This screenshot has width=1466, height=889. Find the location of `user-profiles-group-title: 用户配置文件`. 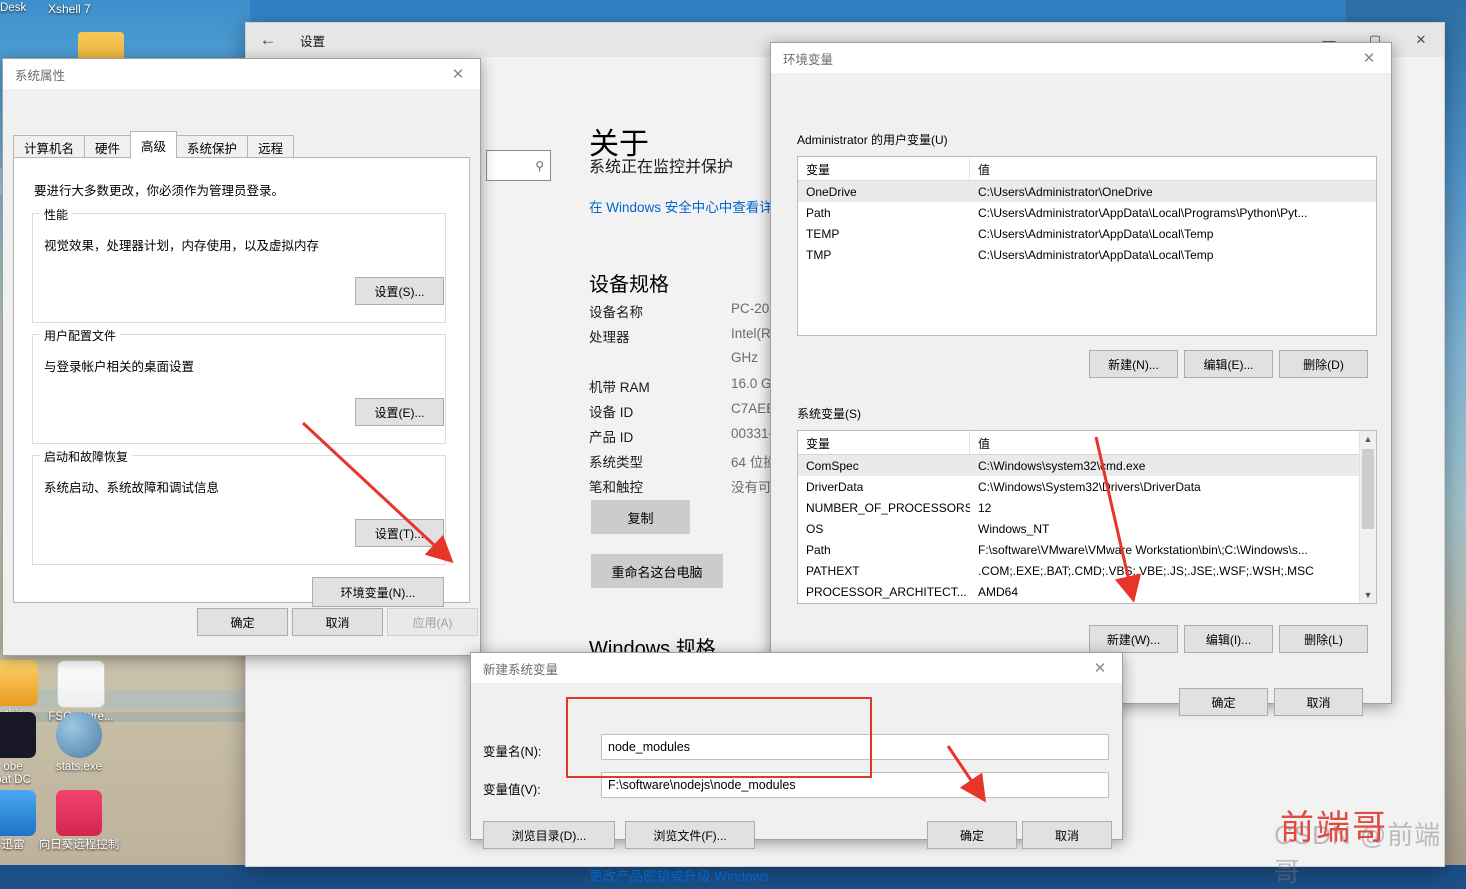

user-profiles-group-title: 用户配置文件 is located at coordinates (80, 335).